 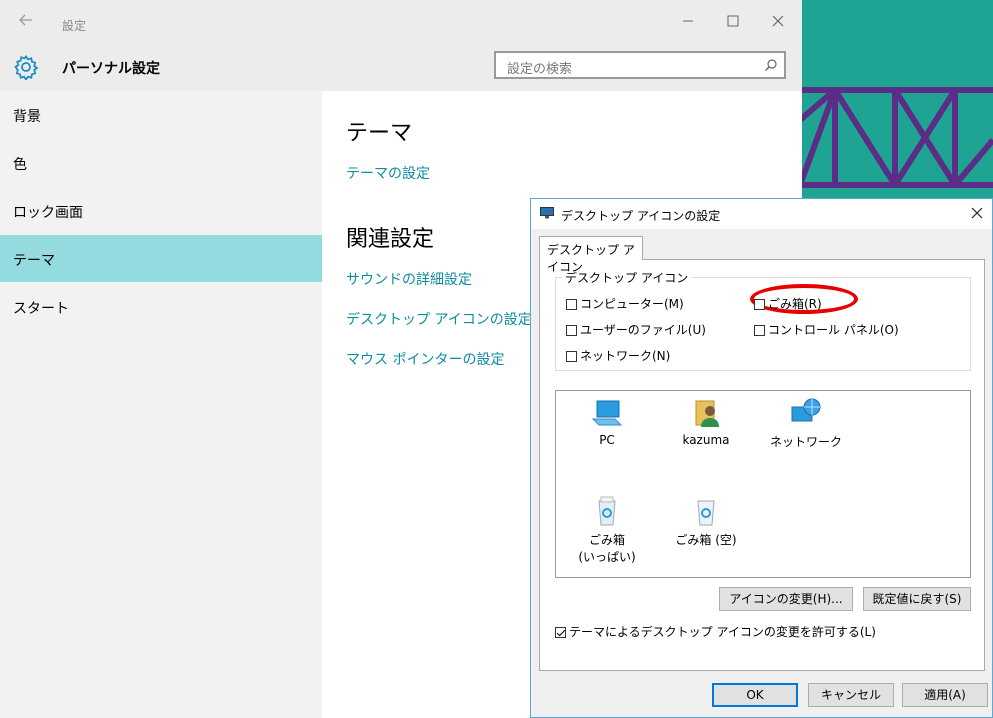 What do you see at coordinates (806, 423) in the screenshot?
I see `list-item: ネットワーク` at bounding box center [806, 423].